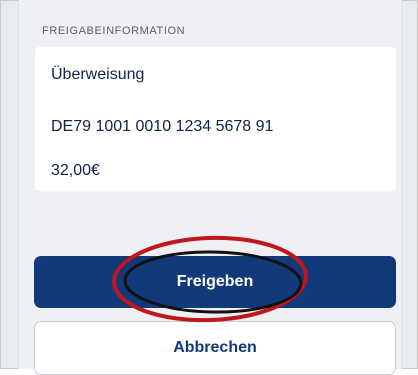 The image size is (418, 375). What do you see at coordinates (75, 170) in the screenshot?
I see `transaction-amount: 32,00€` at bounding box center [75, 170].